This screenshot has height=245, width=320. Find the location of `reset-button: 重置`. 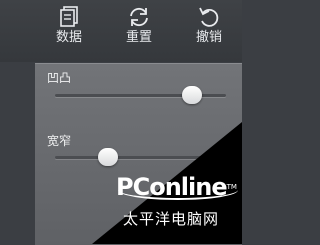

reset-button: 重置 is located at coordinates (139, 31).